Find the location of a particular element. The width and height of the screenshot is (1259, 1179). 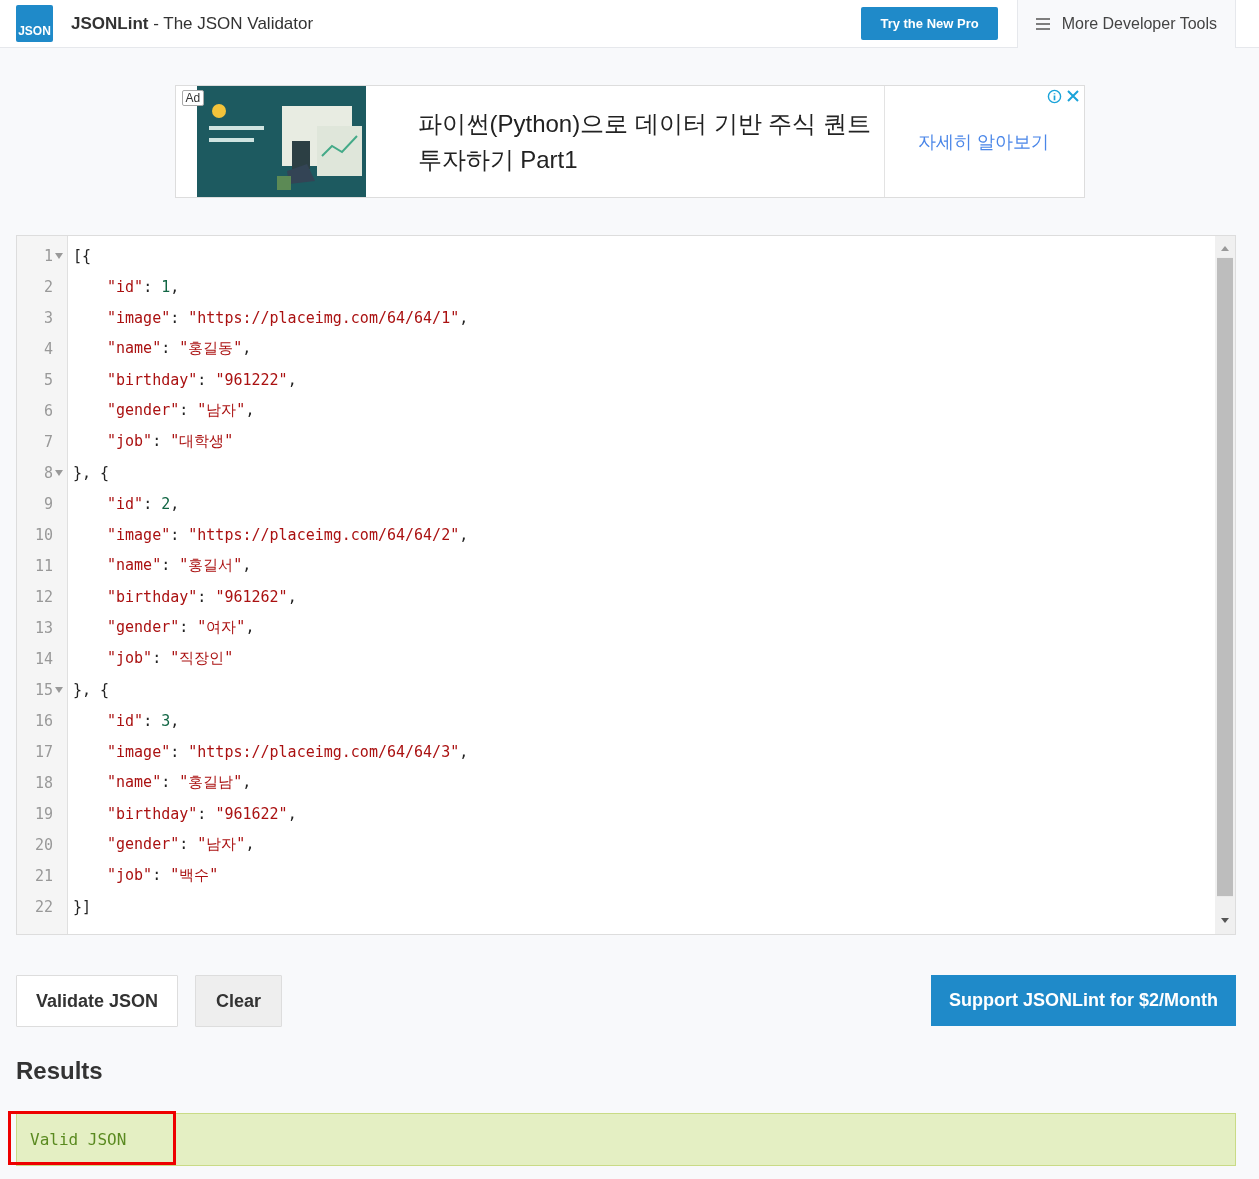

scrollbar is located at coordinates (1225, 585).